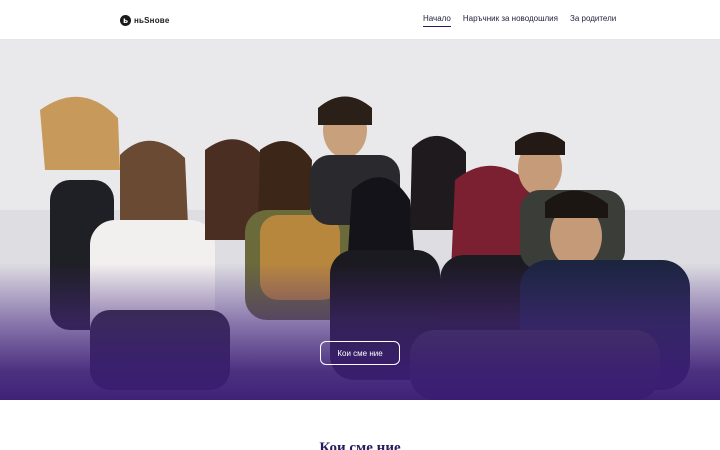 This screenshot has height=450, width=720. Describe the element at coordinates (125, 20) in the screenshot. I see `logo-mark-icon: ь` at that location.